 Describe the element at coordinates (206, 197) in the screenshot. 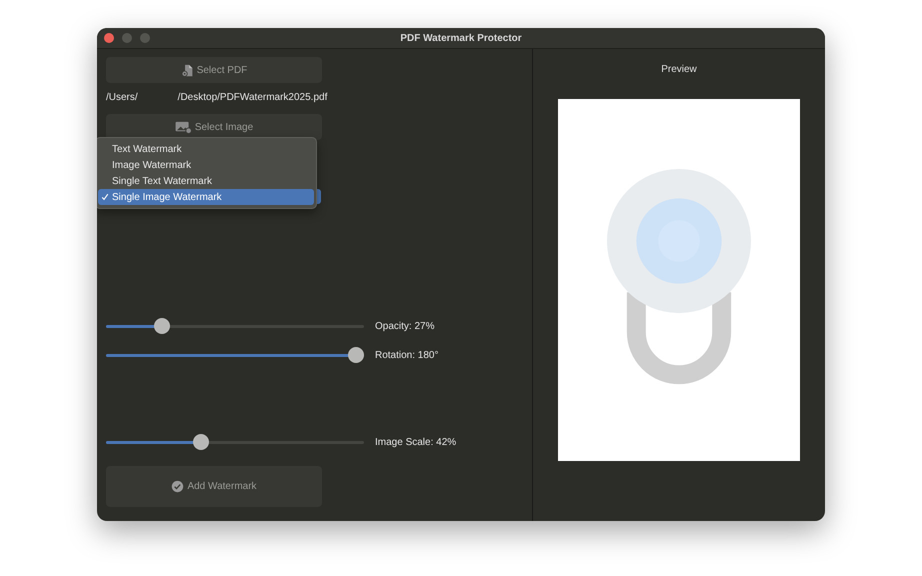

I see `menu-item: Single Image Watermark` at that location.